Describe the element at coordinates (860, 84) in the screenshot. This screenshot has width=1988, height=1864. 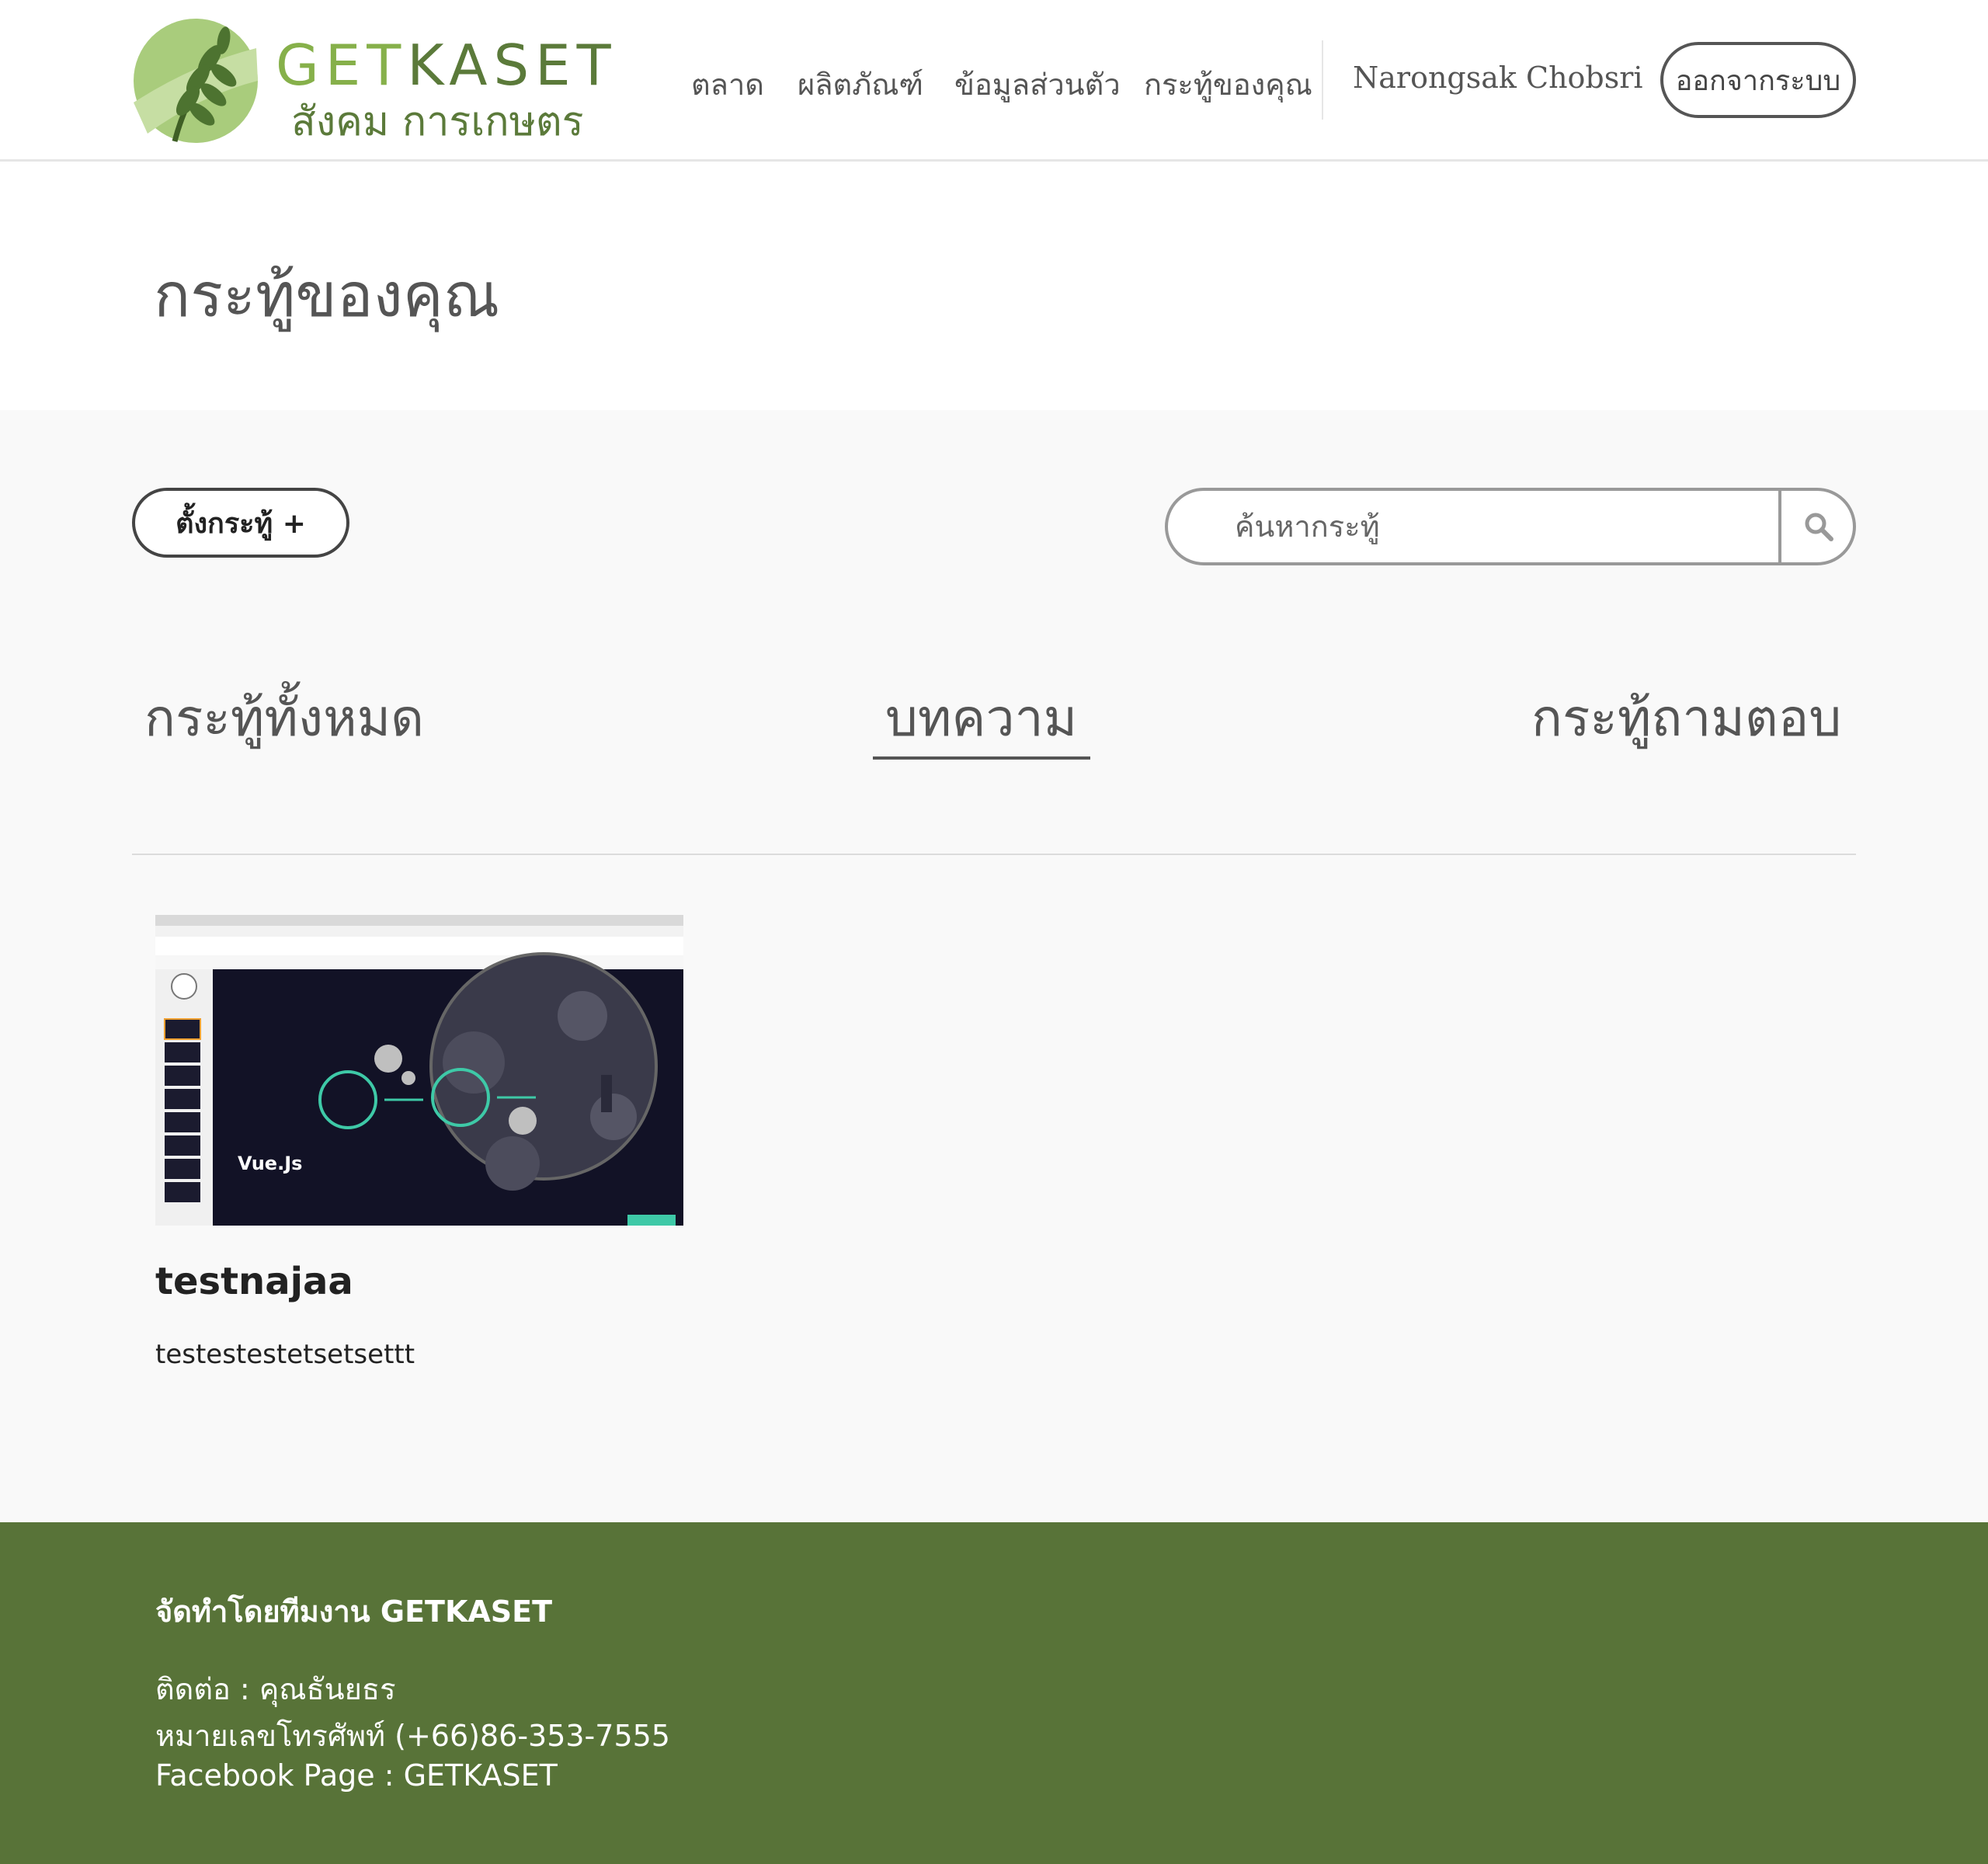
I see `nav-item-products: ผลิตภัณฑ์` at that location.